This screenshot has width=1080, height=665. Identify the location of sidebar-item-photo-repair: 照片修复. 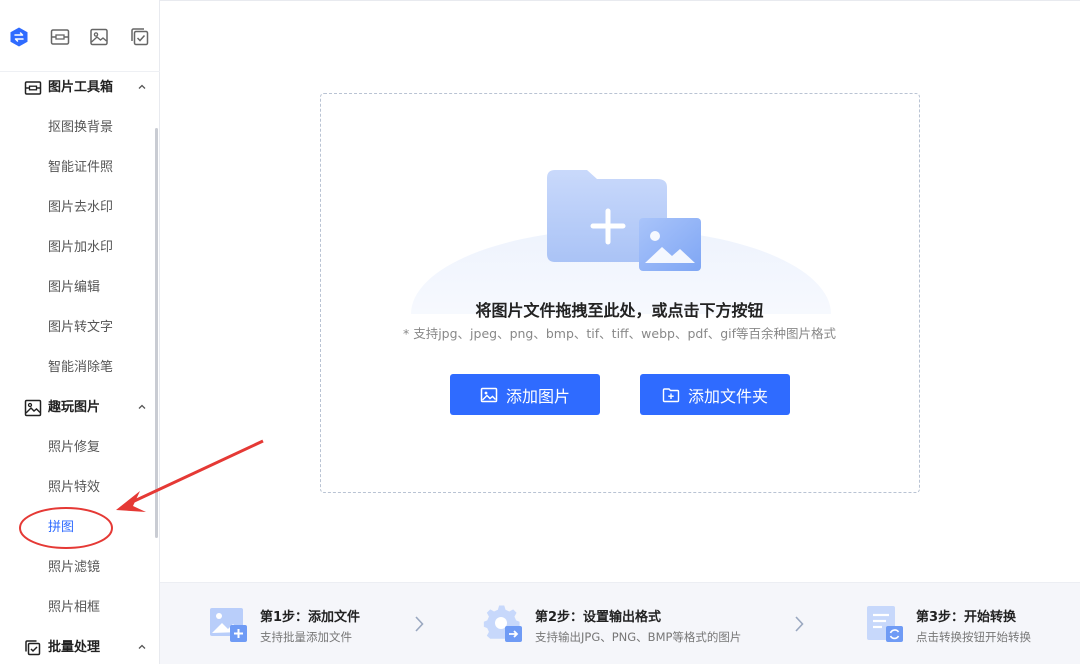
(74, 448).